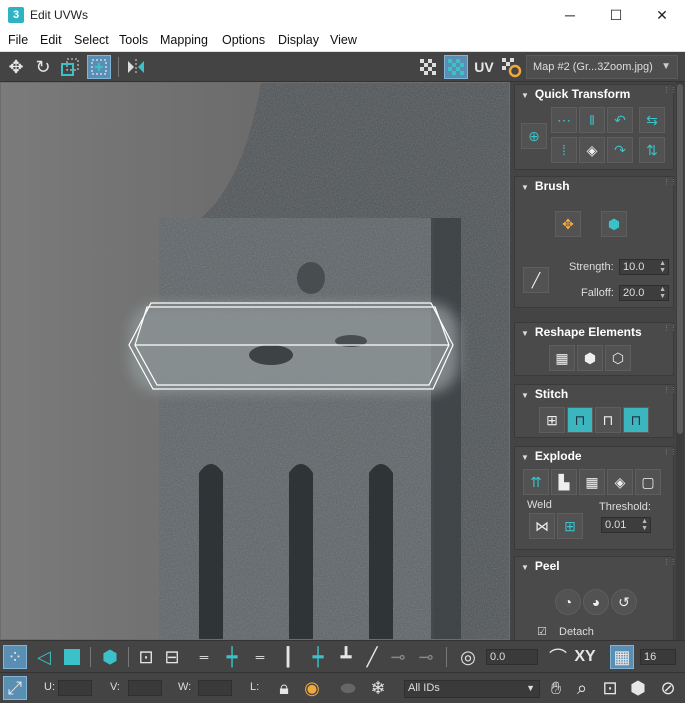 The height and width of the screenshot is (703, 685). Describe the element at coordinates (558, 657) in the screenshot. I see `falloff-curve-icon: ⌒` at that location.